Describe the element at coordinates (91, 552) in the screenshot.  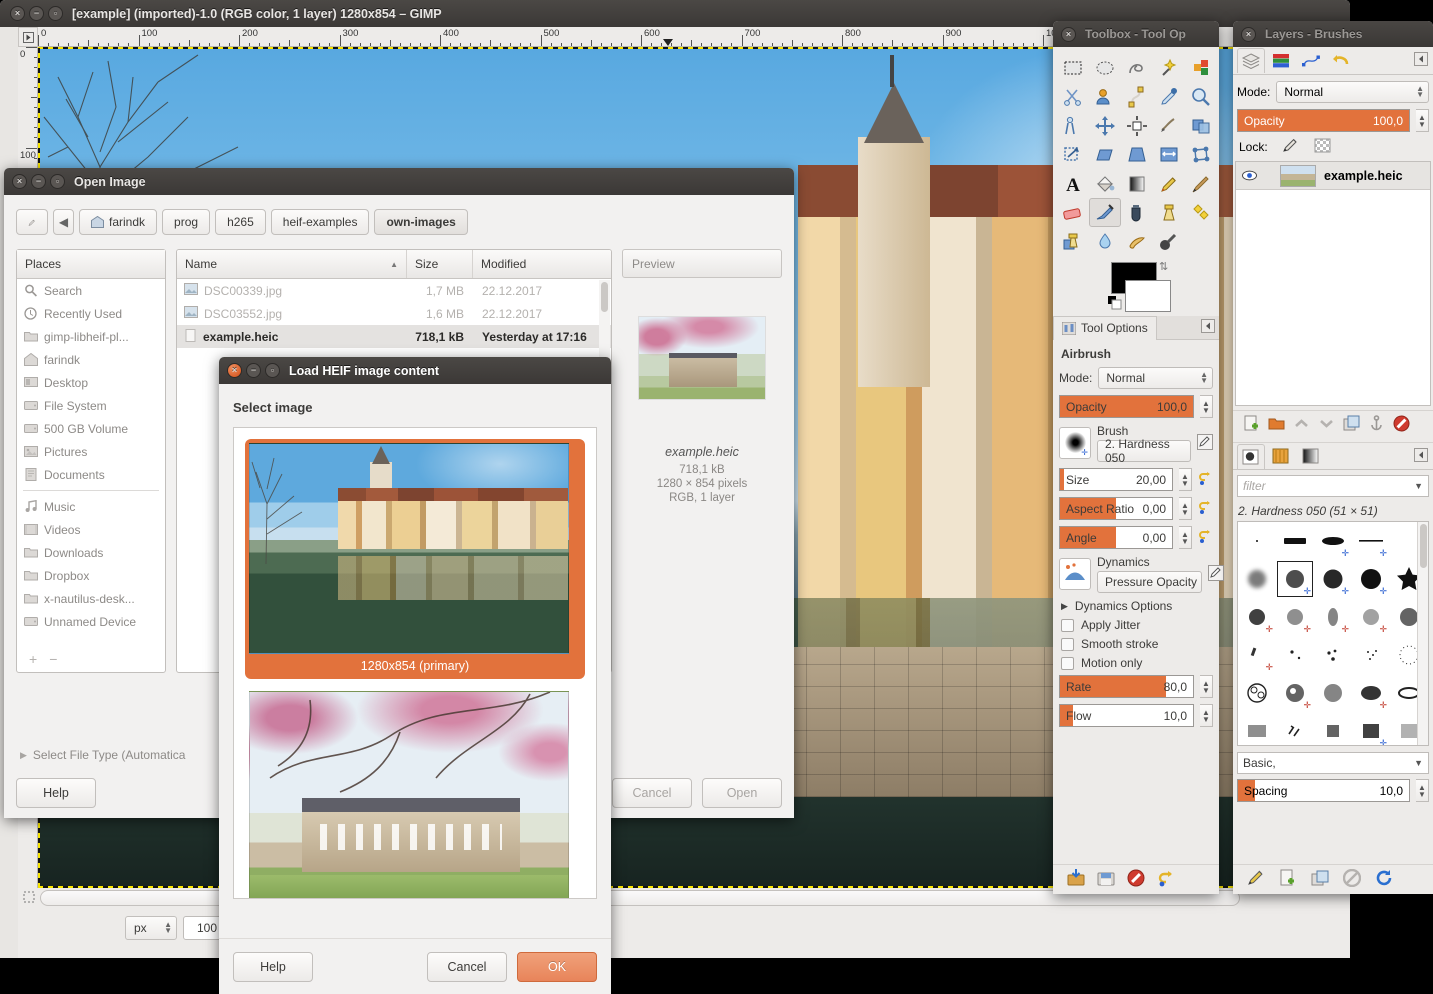
I see `place-item-downloads: Downloads` at that location.